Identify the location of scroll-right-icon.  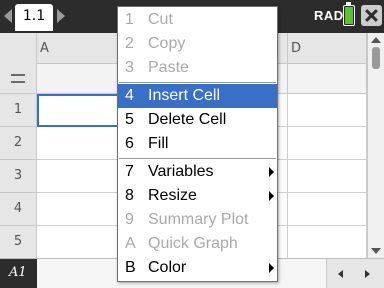
(367, 274).